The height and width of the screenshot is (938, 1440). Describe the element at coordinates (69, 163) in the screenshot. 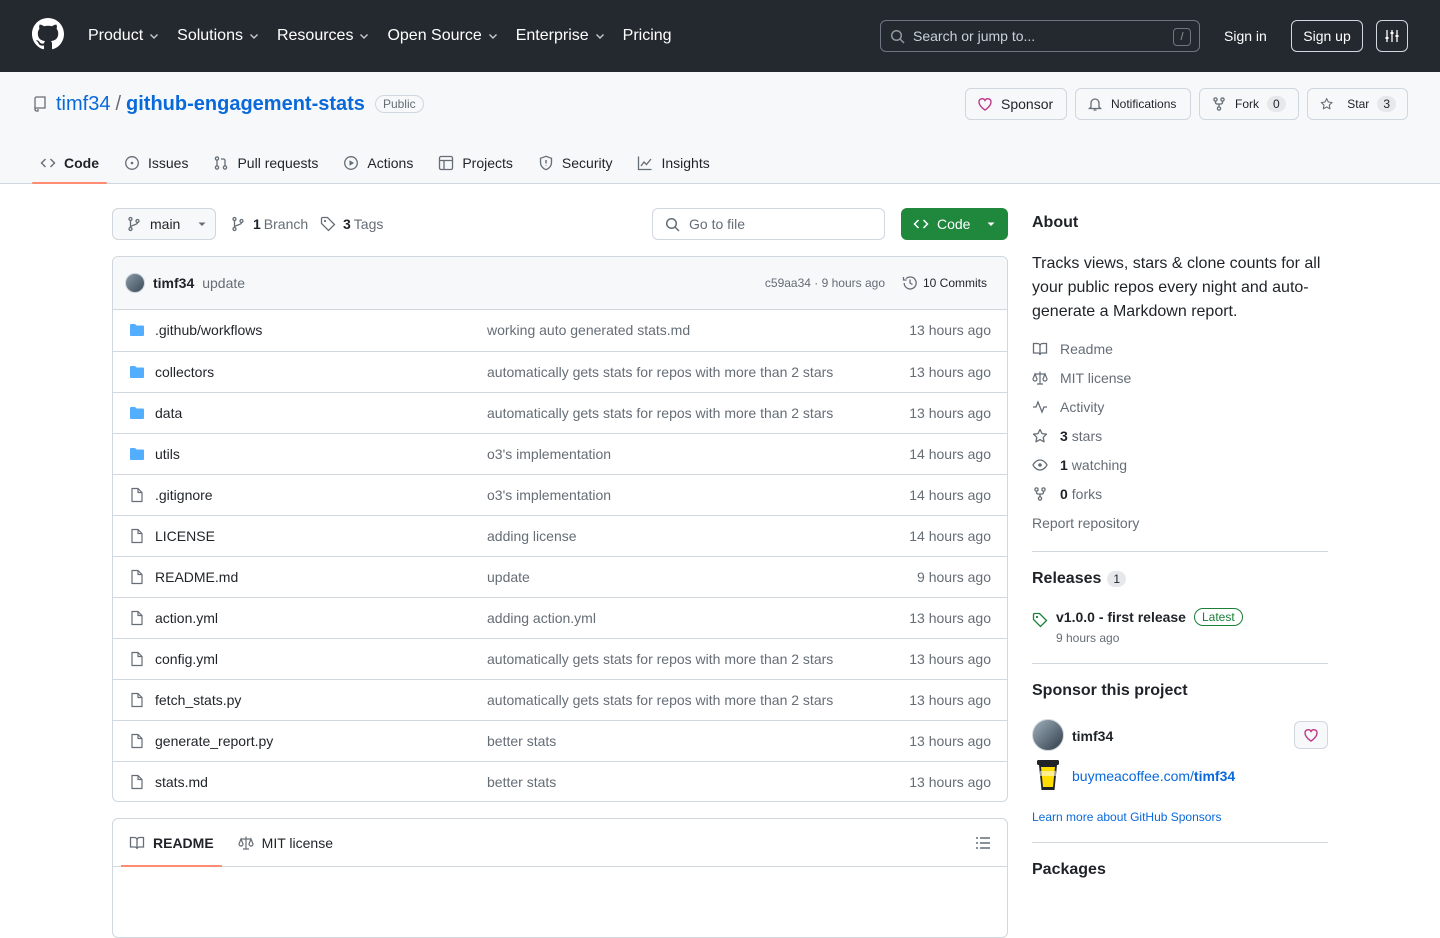

I see `tab-code: Code` at that location.